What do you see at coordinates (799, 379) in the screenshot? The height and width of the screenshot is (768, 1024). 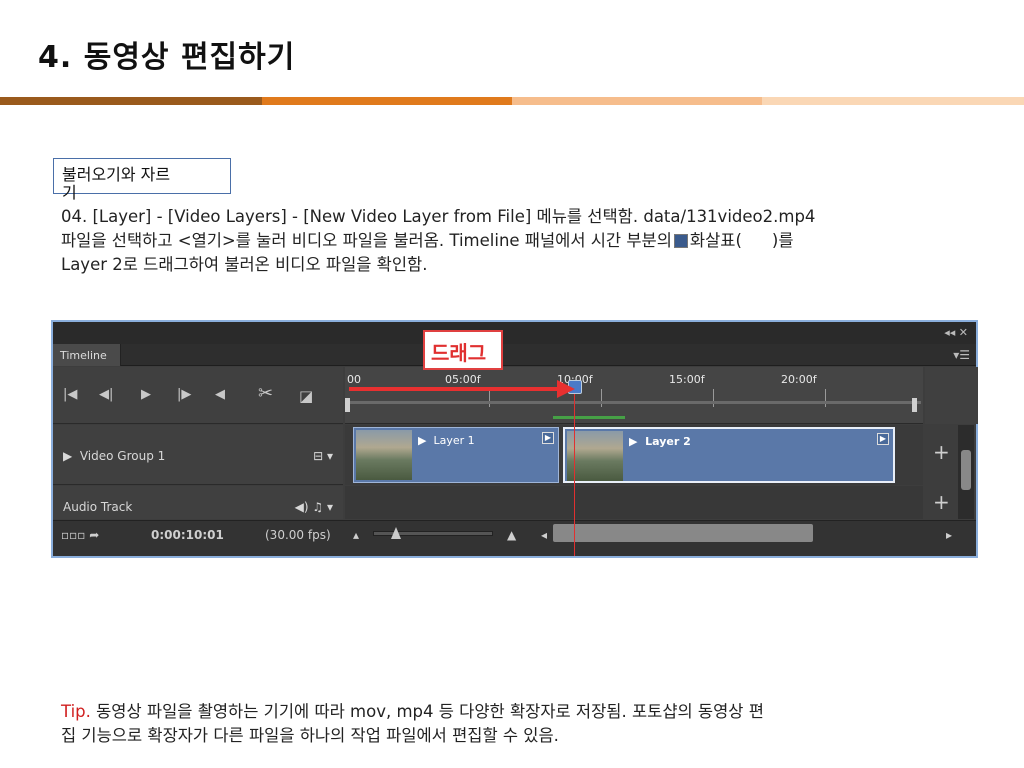 I see `tick-label-4: 20:00f` at bounding box center [799, 379].